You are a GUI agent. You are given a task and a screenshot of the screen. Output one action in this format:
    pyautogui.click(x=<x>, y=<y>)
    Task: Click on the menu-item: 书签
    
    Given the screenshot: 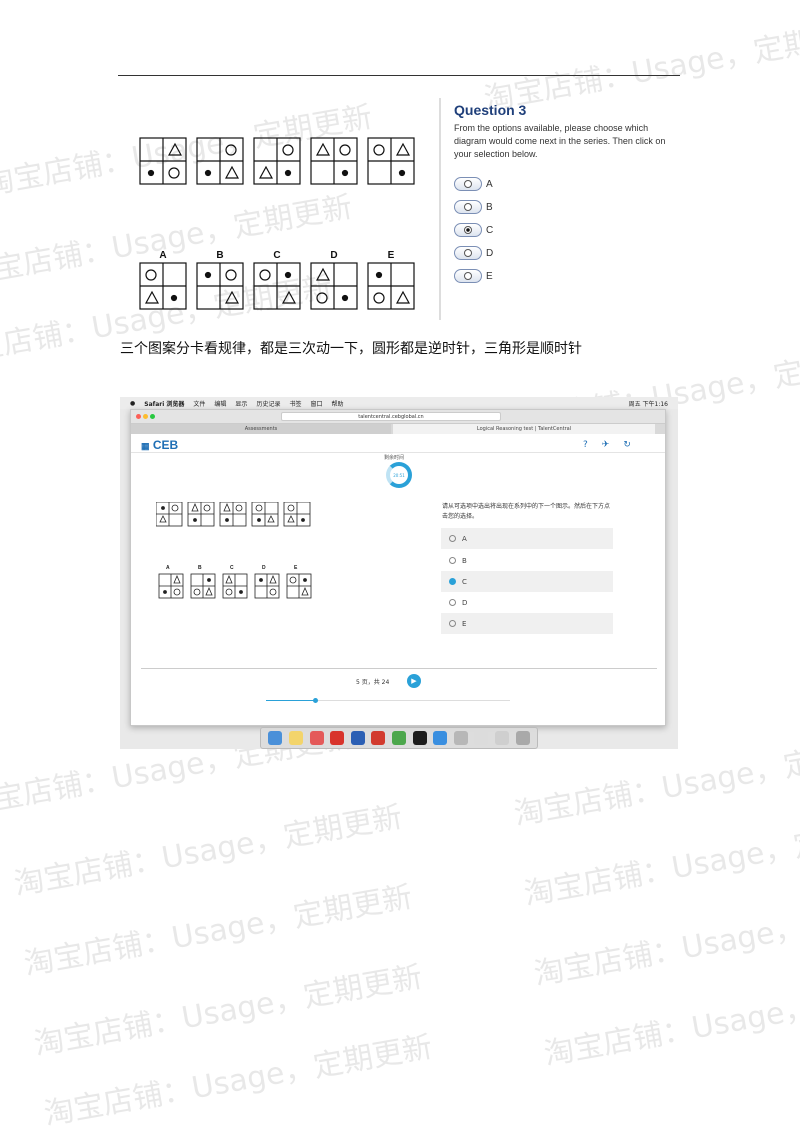 What is the action you would take?
    pyautogui.click(x=295, y=403)
    